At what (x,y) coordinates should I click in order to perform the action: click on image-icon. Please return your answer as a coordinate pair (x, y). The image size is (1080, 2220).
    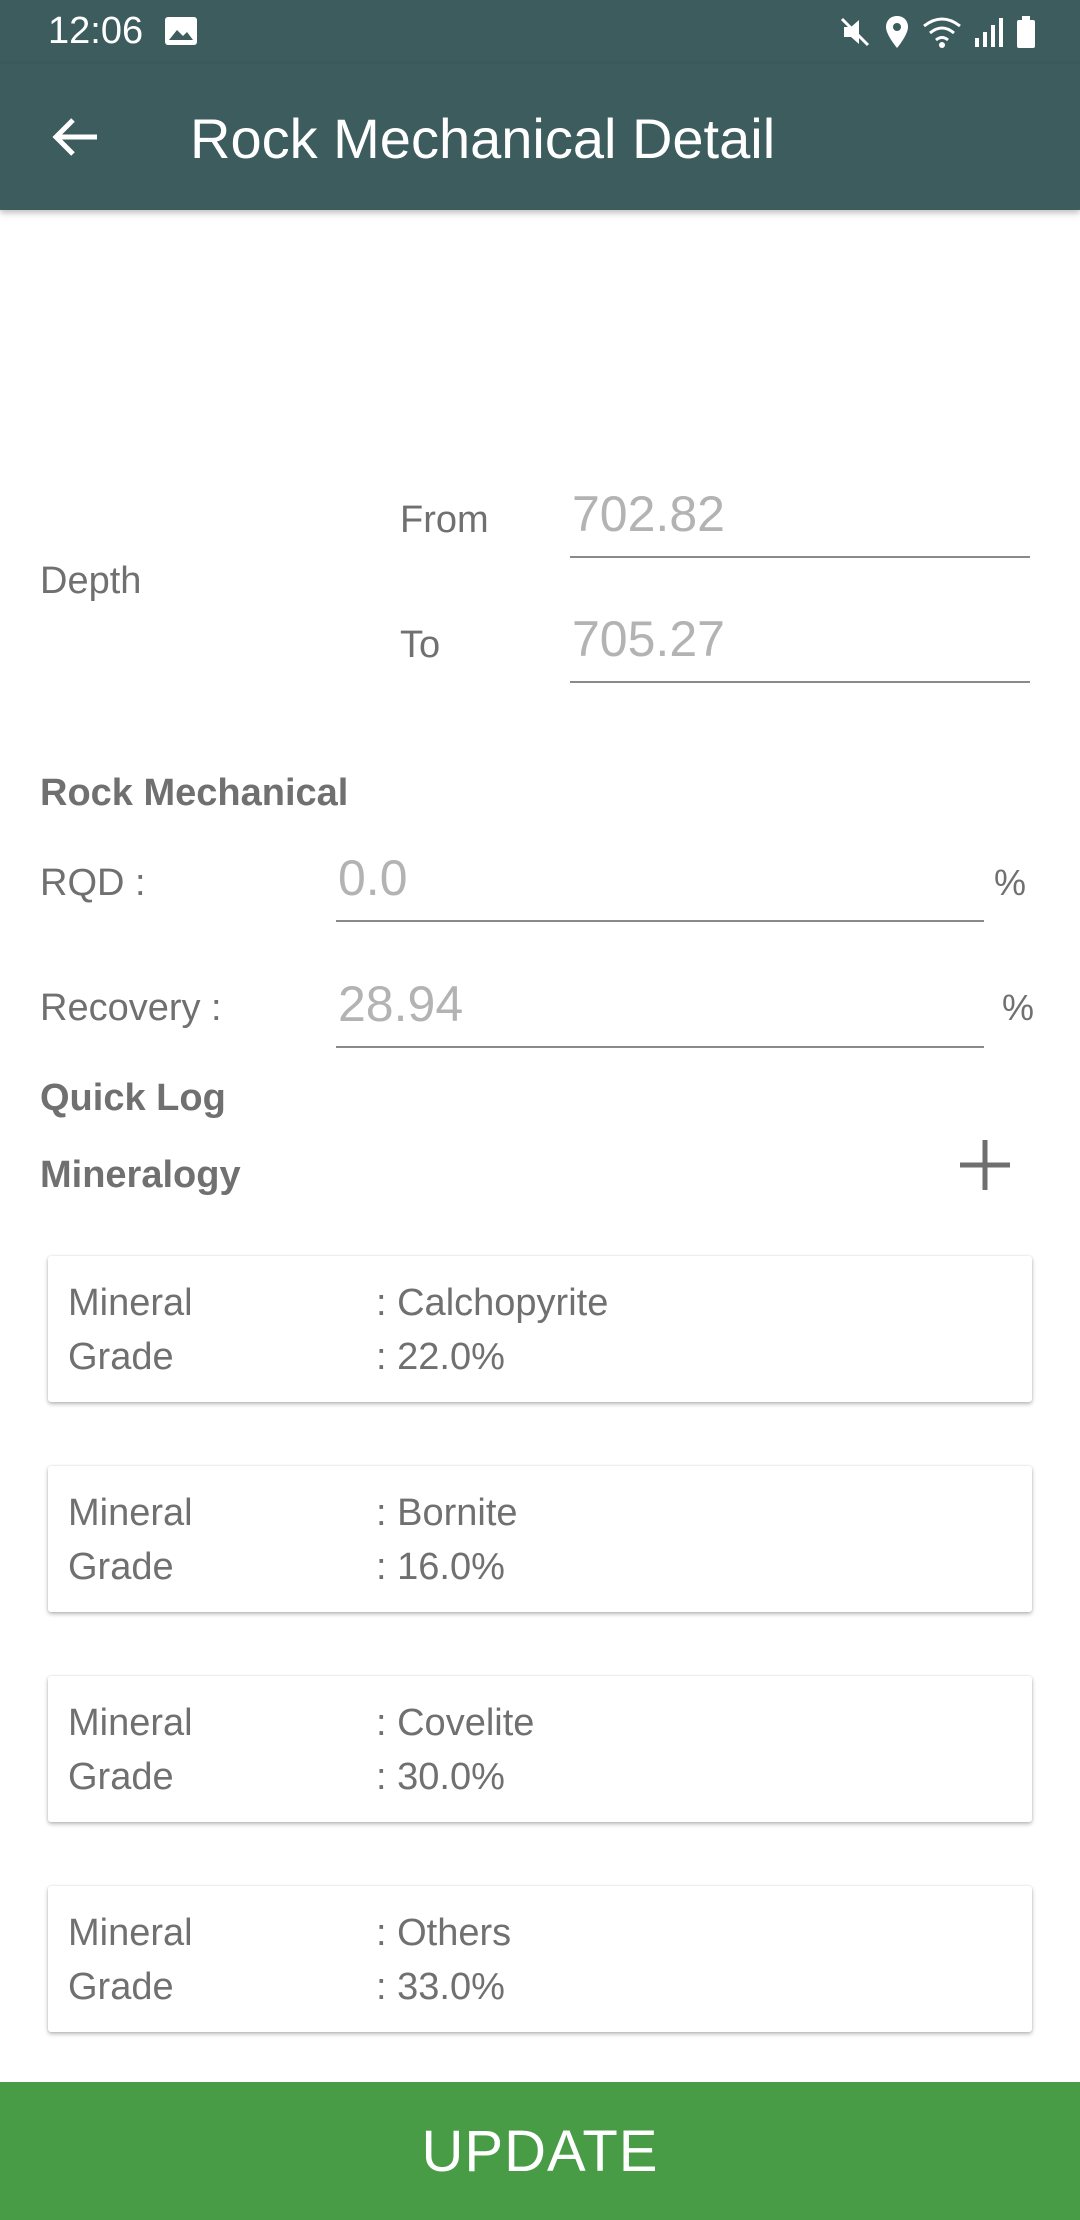
    Looking at the image, I should click on (181, 31).